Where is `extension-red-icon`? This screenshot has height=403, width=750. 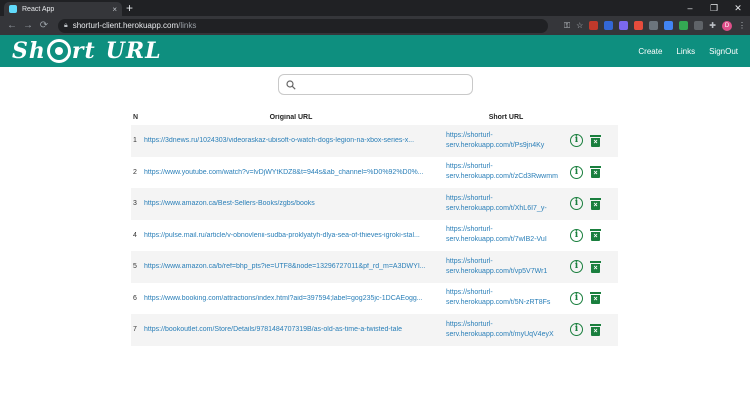 extension-red-icon is located at coordinates (594, 25).